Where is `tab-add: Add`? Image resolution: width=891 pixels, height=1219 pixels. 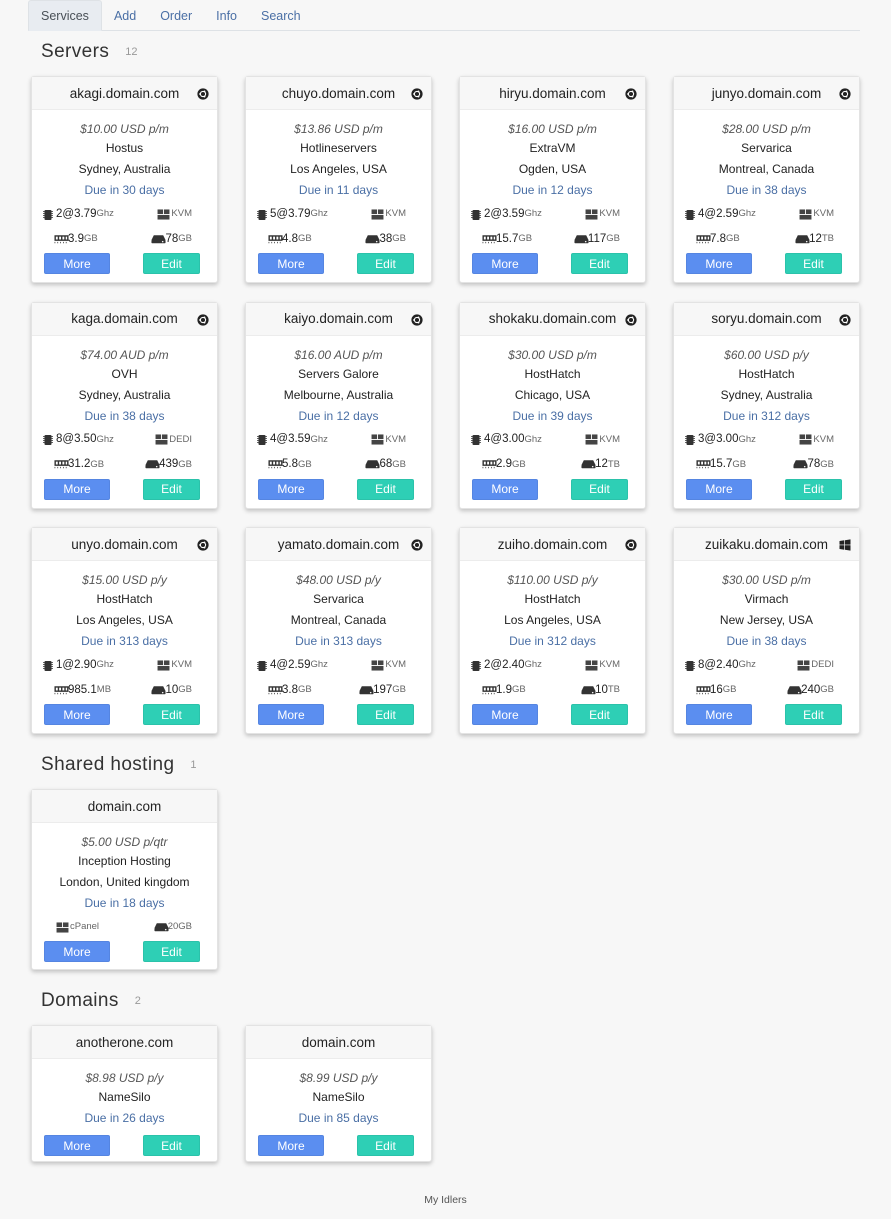 tab-add: Add is located at coordinates (125, 15).